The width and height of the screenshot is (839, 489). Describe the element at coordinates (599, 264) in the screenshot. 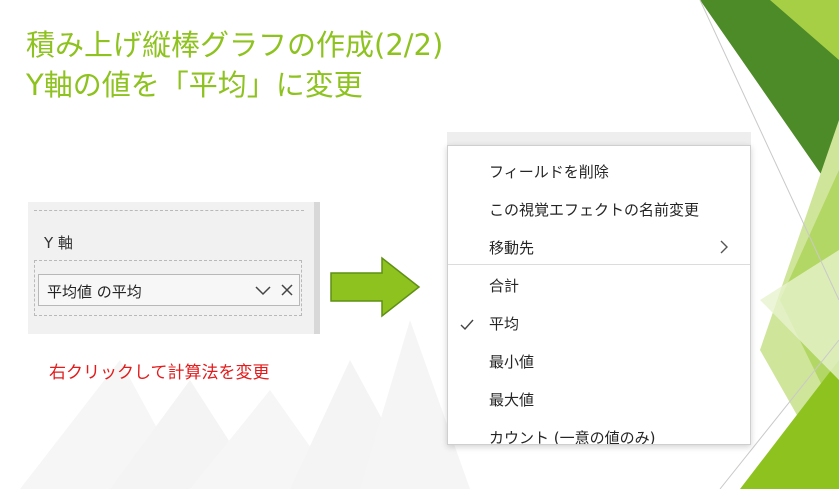

I see `menu-separator` at that location.